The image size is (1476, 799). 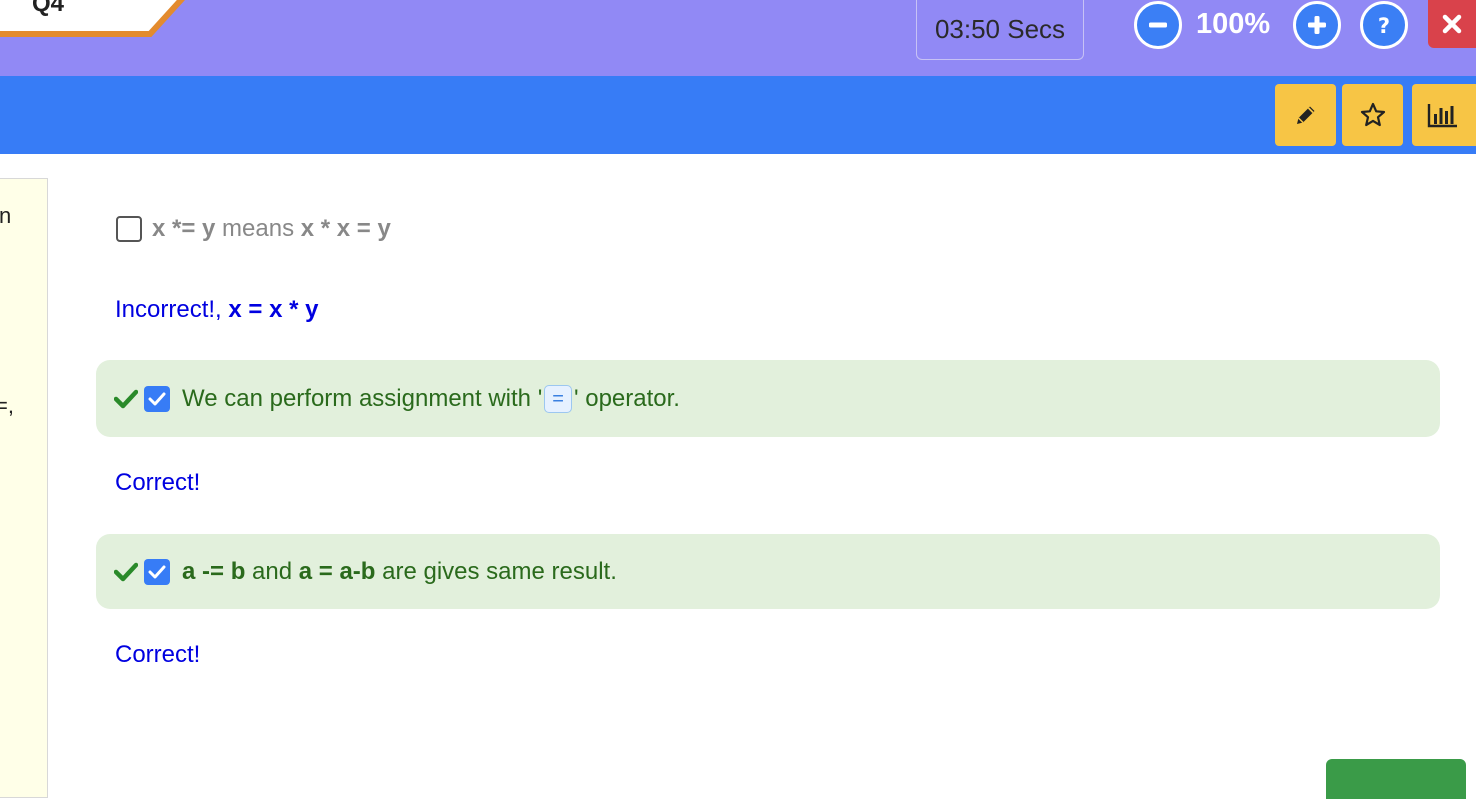 What do you see at coordinates (272, 571) in the screenshot?
I see `option-text: and` at bounding box center [272, 571].